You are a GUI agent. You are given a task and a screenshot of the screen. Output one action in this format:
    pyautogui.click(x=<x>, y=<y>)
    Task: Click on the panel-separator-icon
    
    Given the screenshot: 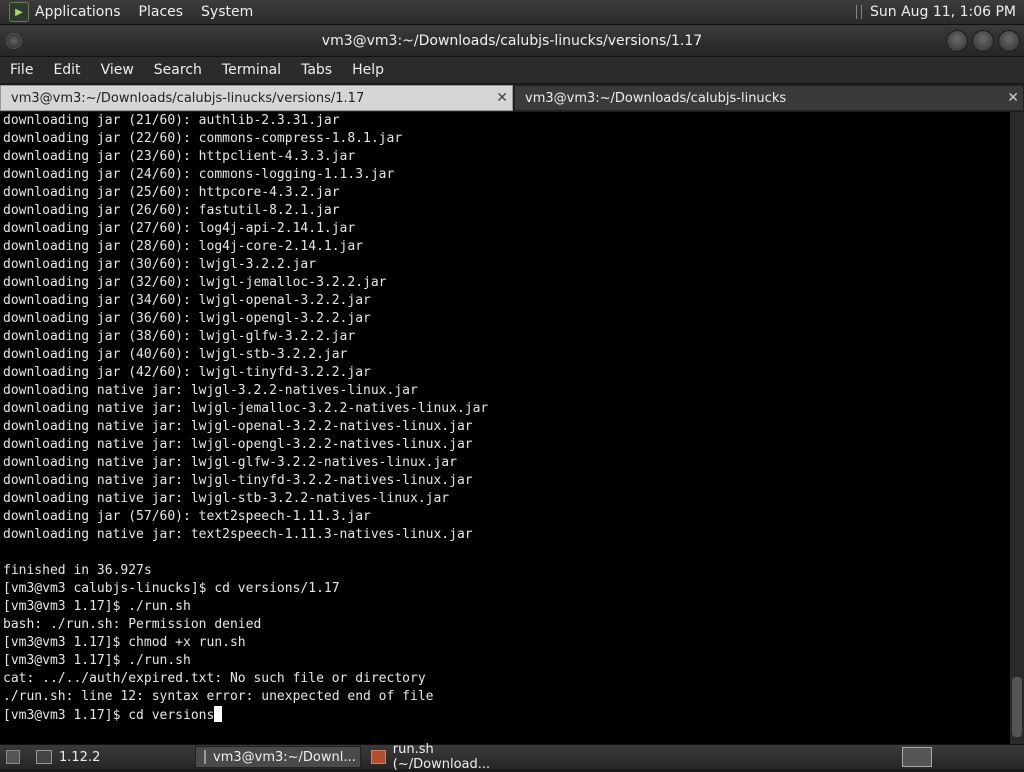 What is the action you would take?
    pyautogui.click(x=859, y=12)
    